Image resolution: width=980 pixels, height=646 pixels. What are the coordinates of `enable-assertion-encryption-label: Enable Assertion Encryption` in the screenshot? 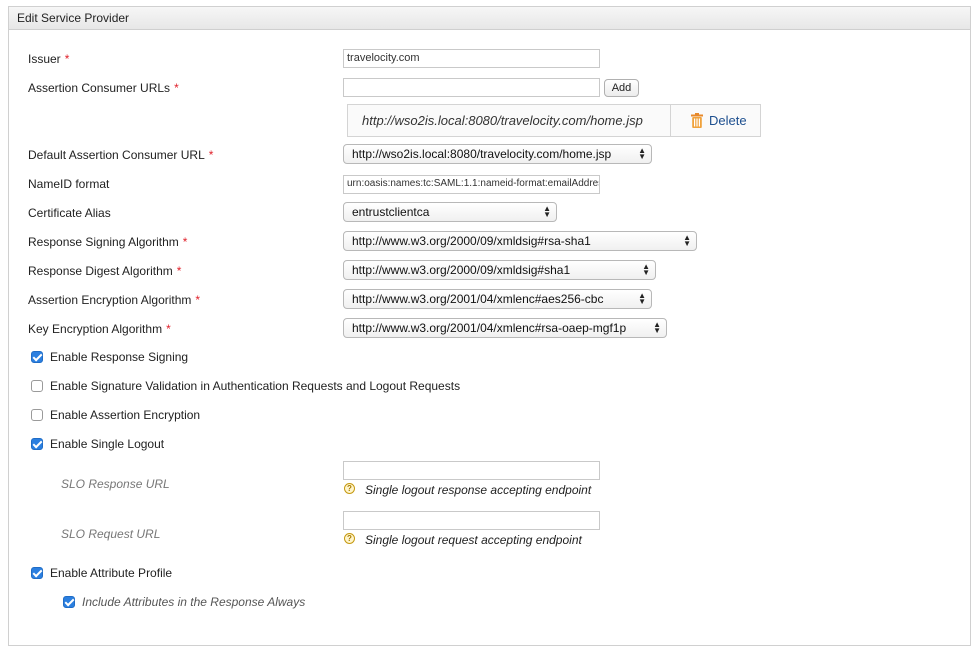 It's located at (125, 415).